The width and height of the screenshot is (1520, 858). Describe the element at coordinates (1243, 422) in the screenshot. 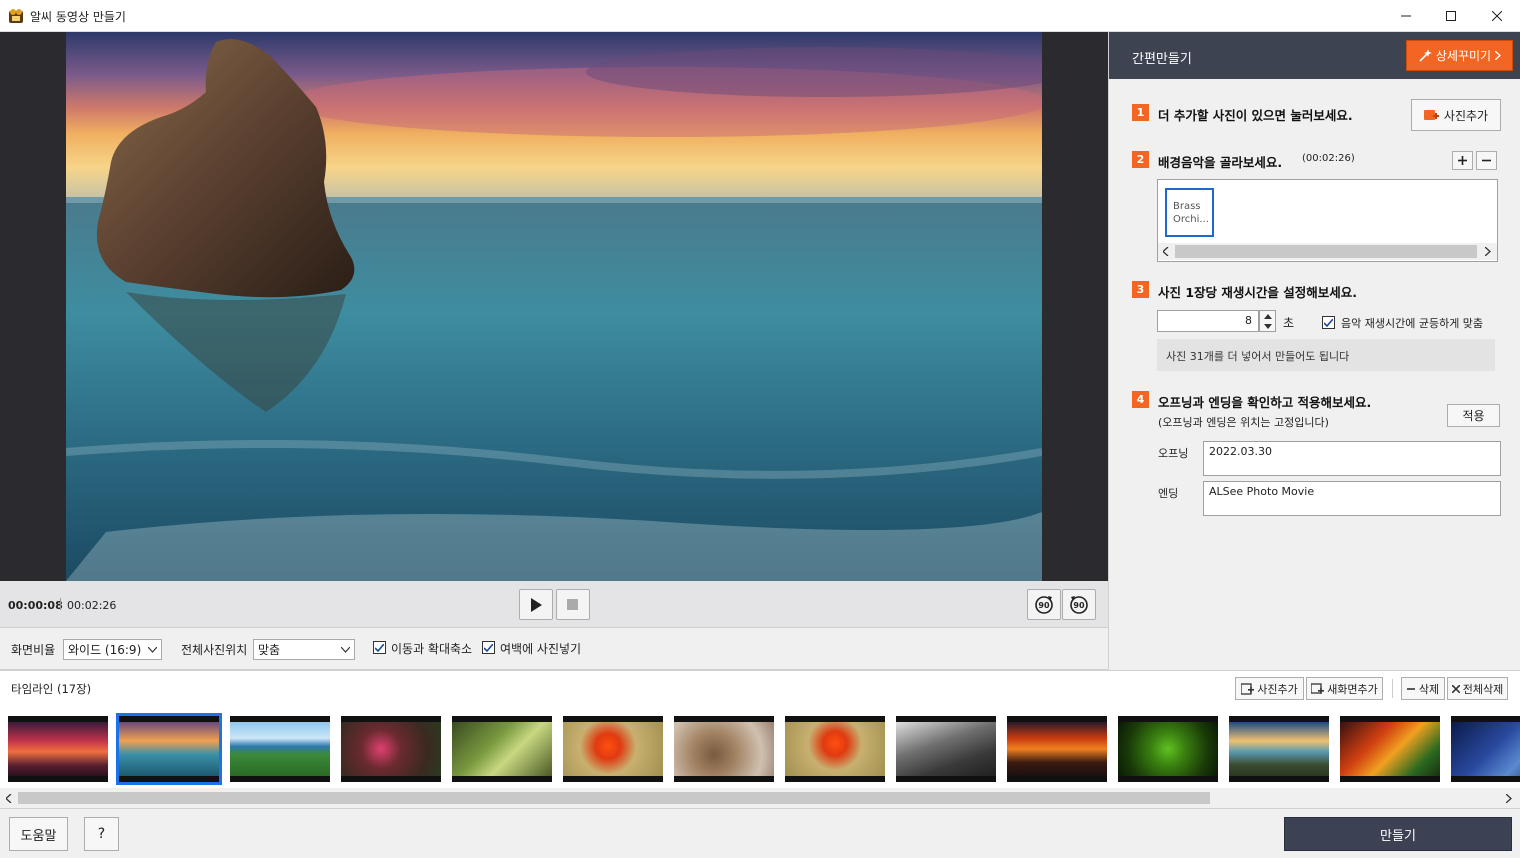

I see `step4-subtext: (오프닝과 엔딩은 위치는 고정입니다)` at that location.